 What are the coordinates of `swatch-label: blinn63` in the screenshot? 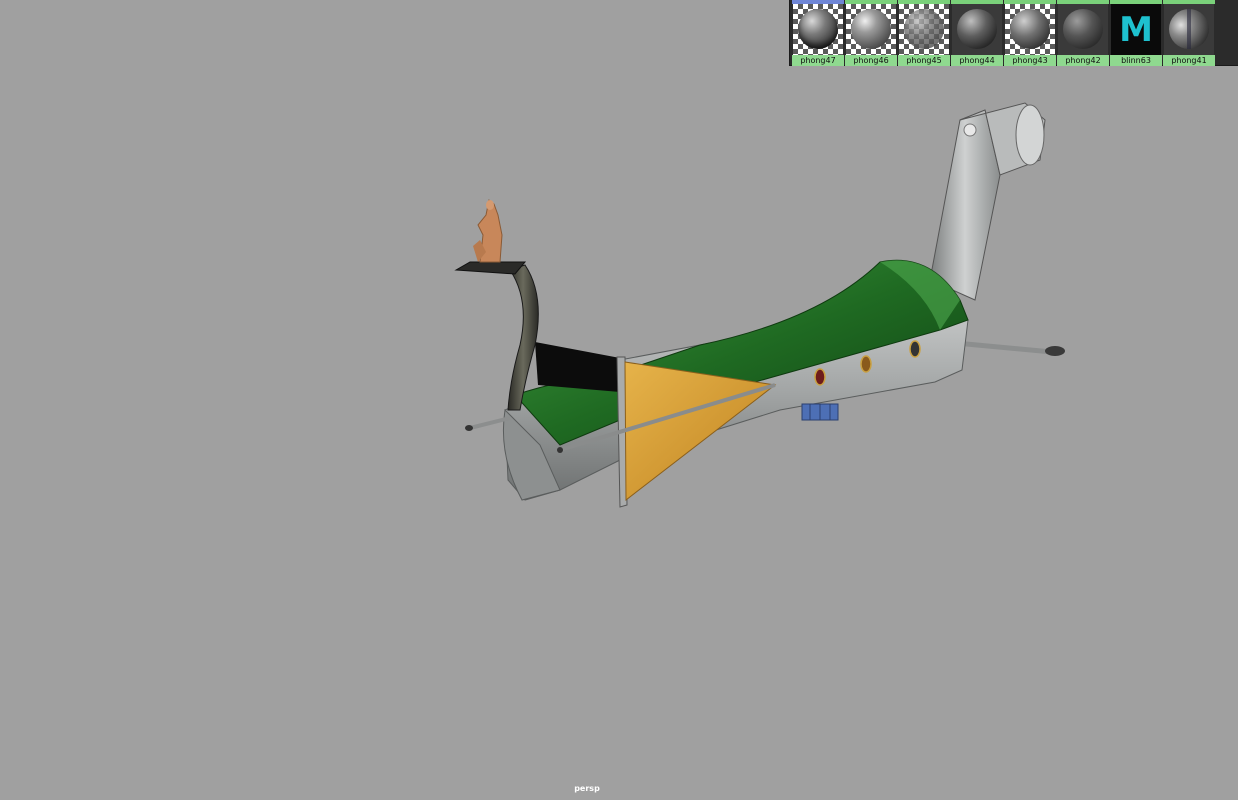 It's located at (1136, 60).